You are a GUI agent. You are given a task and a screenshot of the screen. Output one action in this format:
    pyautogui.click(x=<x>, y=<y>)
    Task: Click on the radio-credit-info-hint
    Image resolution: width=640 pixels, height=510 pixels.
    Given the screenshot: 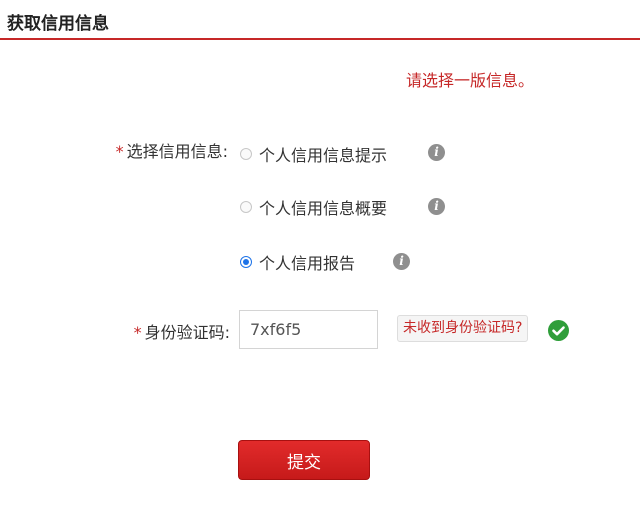 What is the action you would take?
    pyautogui.click(x=246, y=154)
    